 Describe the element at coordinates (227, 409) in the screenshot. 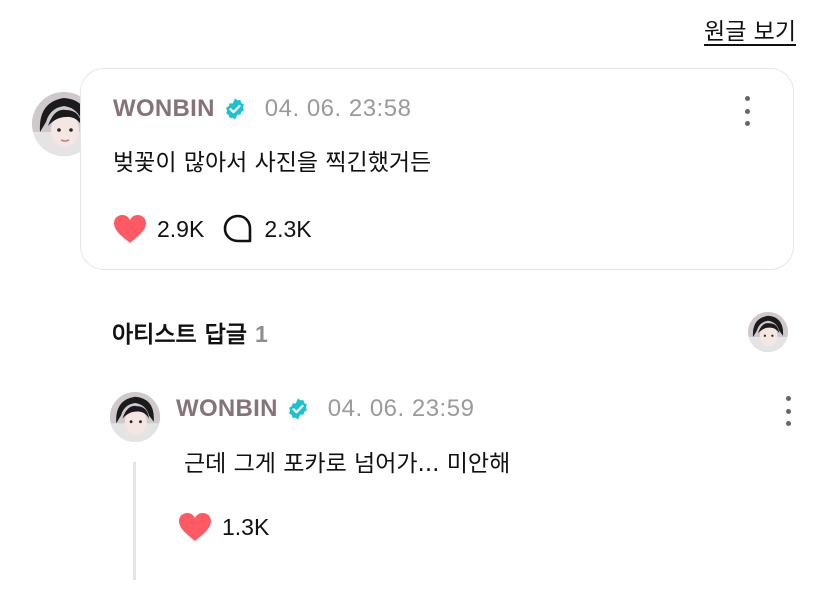

I see `reply-author-name: WONBIN` at that location.